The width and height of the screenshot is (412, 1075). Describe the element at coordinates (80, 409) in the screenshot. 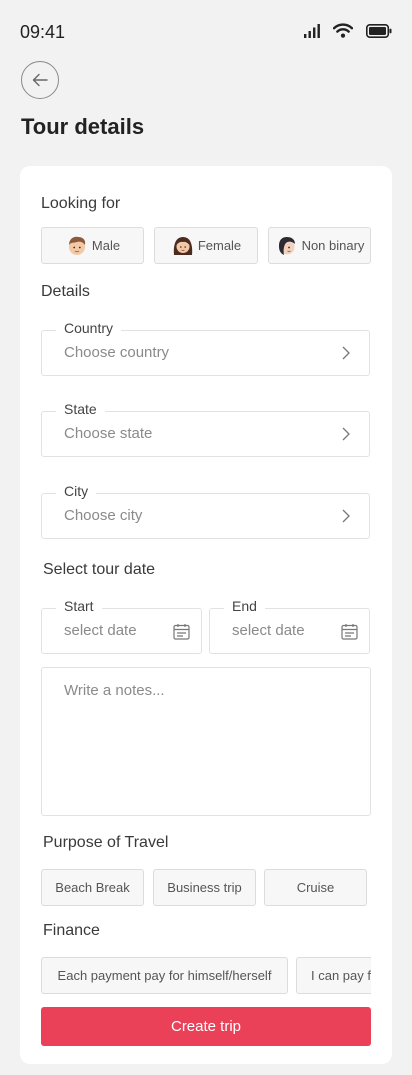

I see `state-field-label: State` at that location.